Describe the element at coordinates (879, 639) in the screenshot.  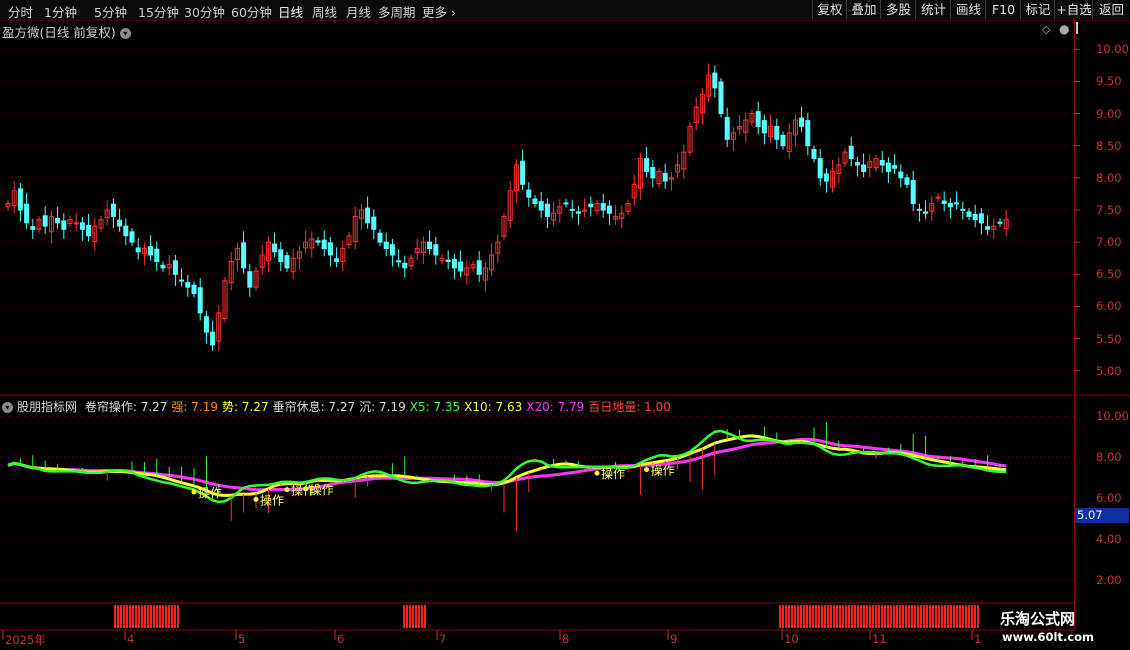
I see `date-tick-8: 11` at that location.